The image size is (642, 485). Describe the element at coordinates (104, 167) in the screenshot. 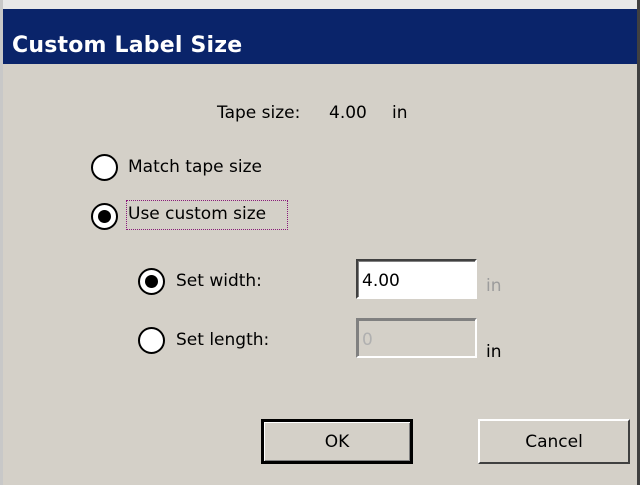

I see `match-tape-size-radio` at that location.